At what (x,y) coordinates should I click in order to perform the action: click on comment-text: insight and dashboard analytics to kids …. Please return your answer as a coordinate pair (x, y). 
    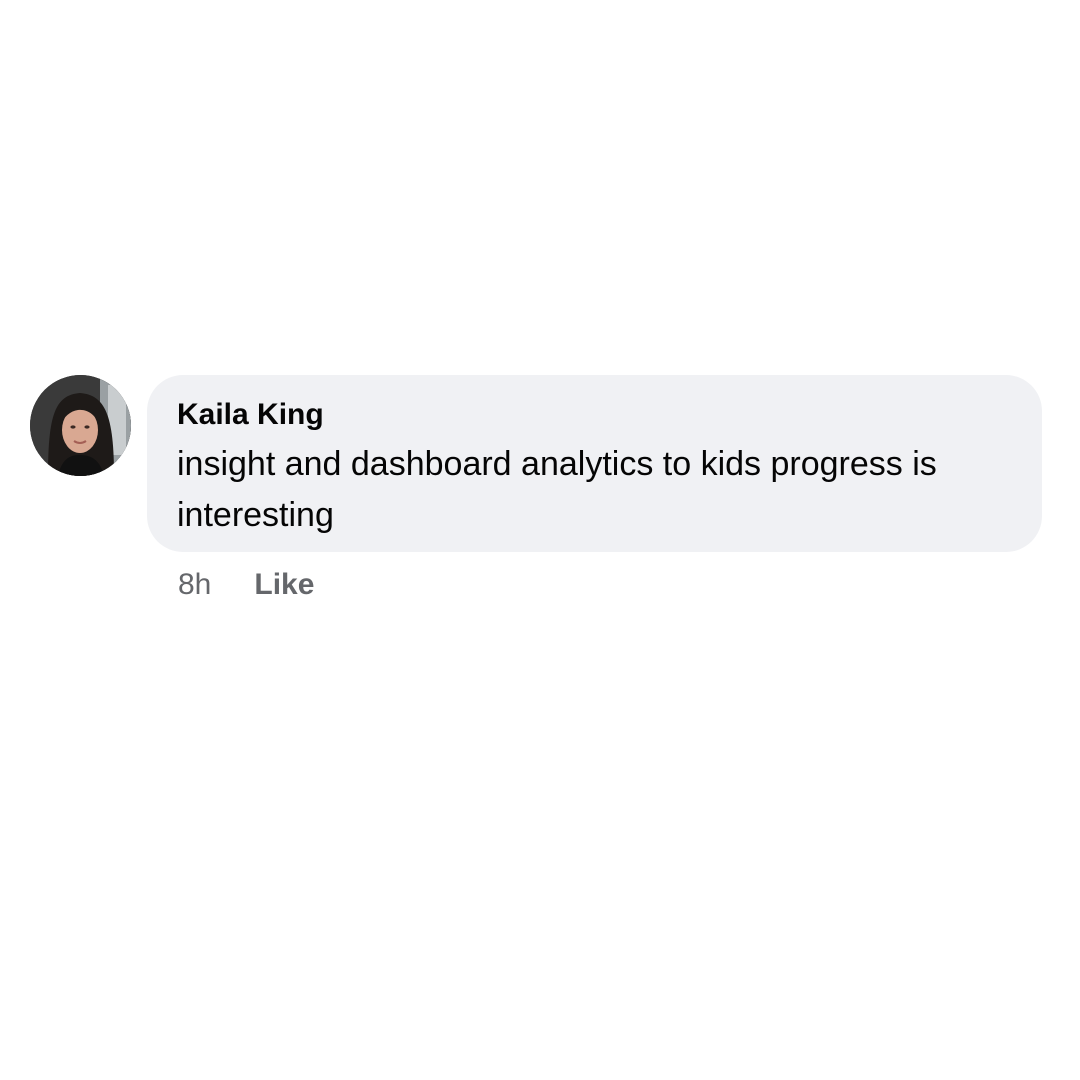
    Looking at the image, I should click on (557, 489).